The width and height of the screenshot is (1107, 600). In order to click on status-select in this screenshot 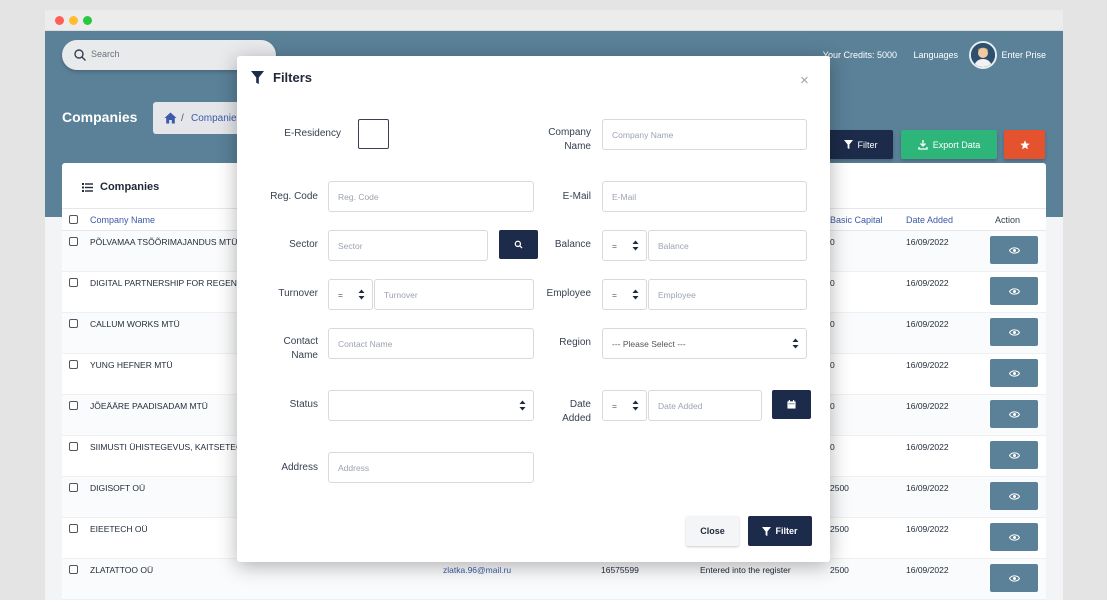, I will do `click(431, 405)`.